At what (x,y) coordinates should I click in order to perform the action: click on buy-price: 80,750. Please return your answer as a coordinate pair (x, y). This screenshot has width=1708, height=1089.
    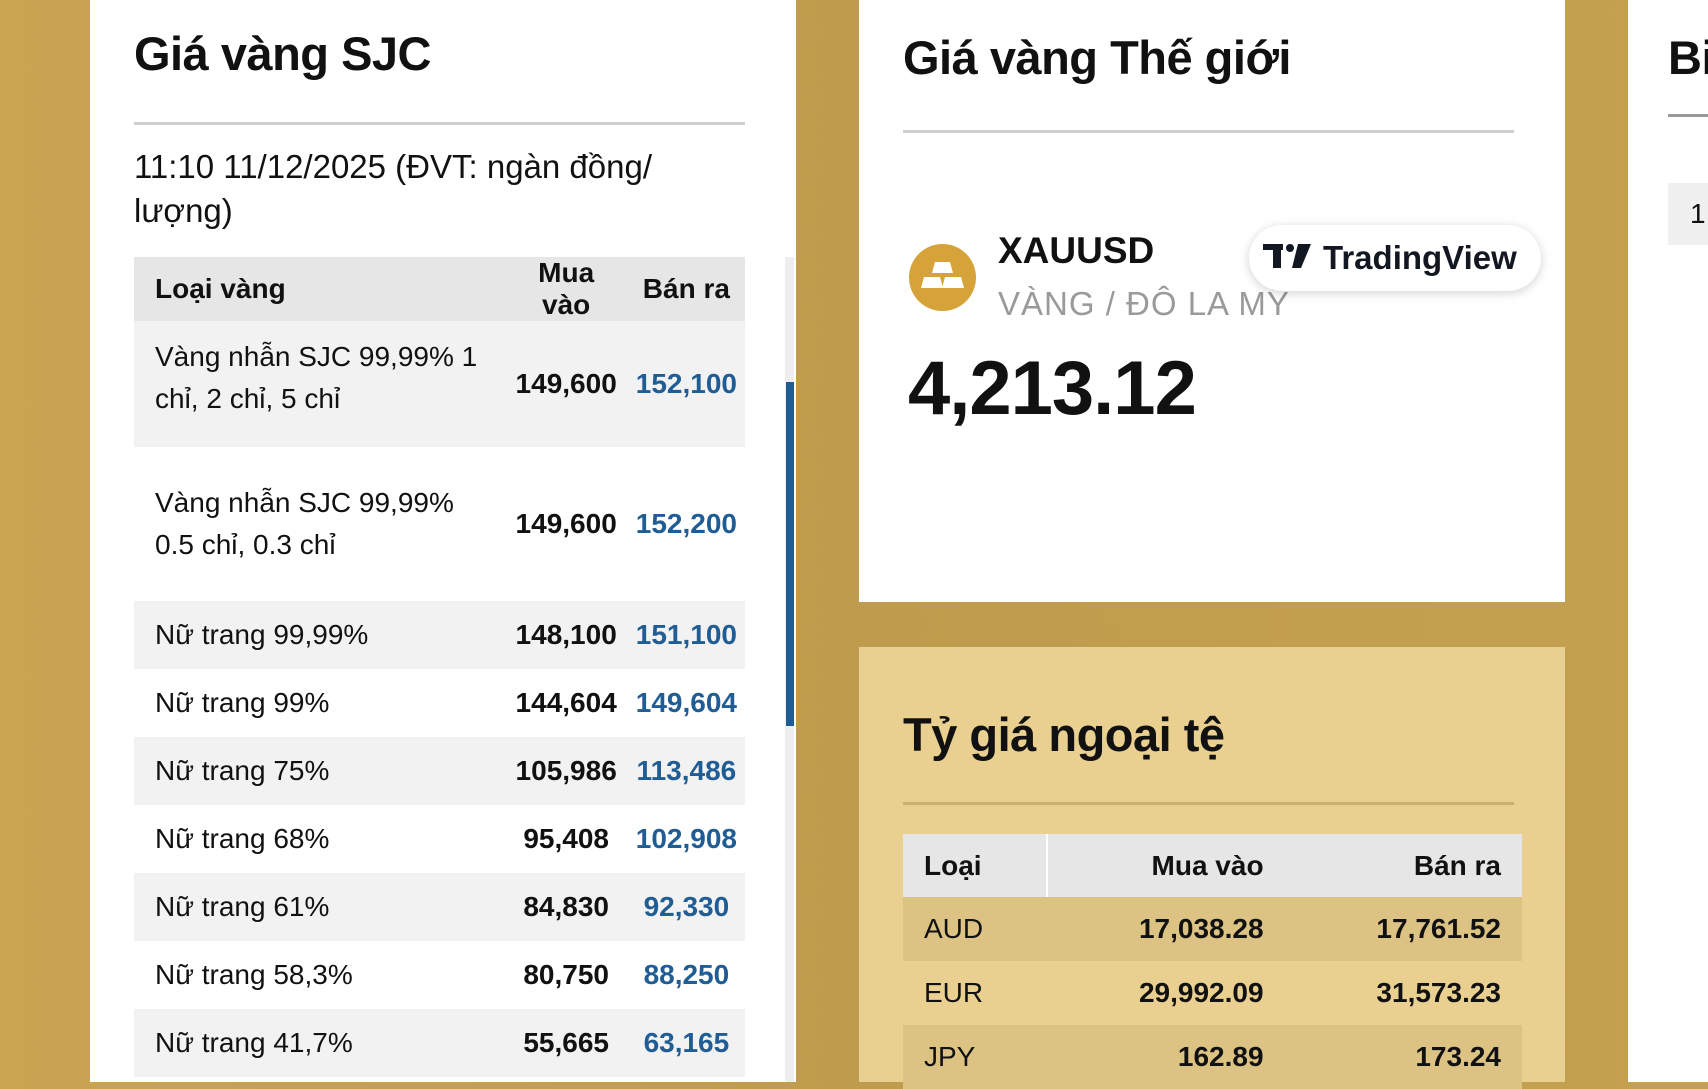
    Looking at the image, I should click on (566, 974).